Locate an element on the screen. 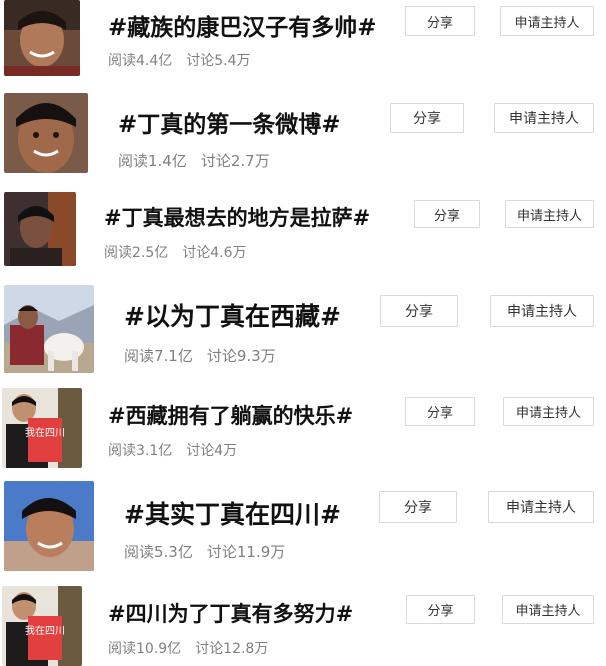  read-count: 阅读1.4亿 is located at coordinates (152, 161).